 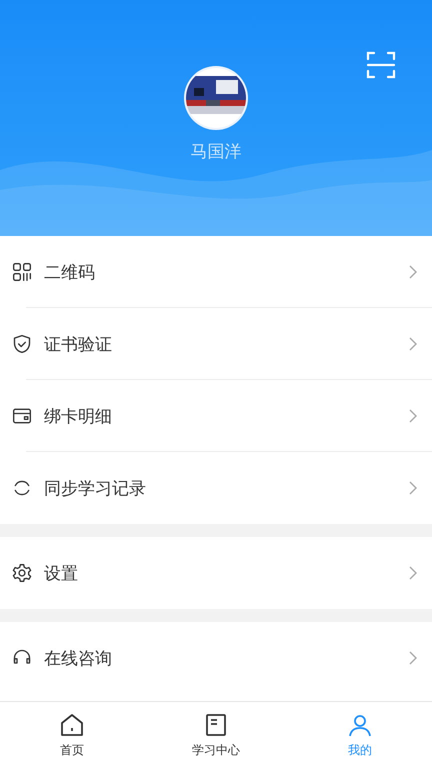 I want to click on menu-item: 绑卡明细, so click(x=216, y=416).